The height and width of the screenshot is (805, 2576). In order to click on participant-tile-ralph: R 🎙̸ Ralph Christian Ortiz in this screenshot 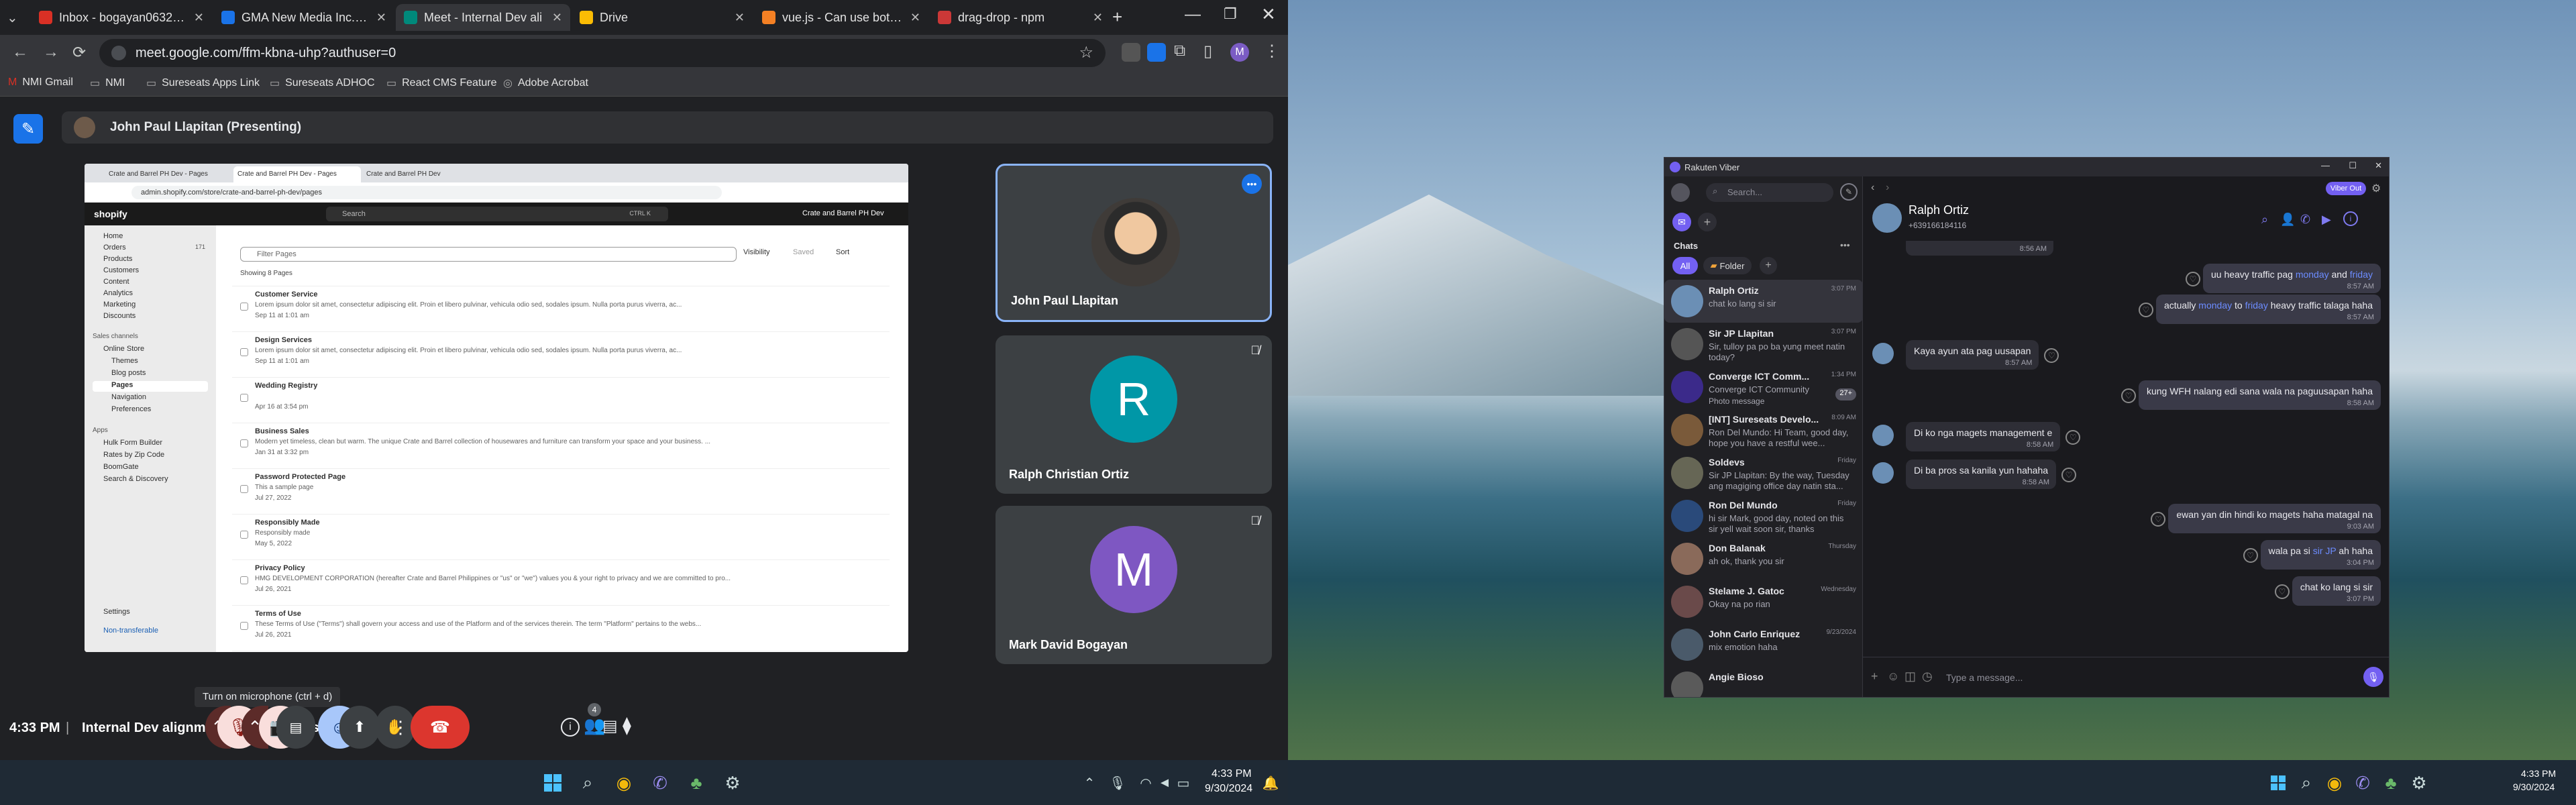, I will do `click(1134, 414)`.